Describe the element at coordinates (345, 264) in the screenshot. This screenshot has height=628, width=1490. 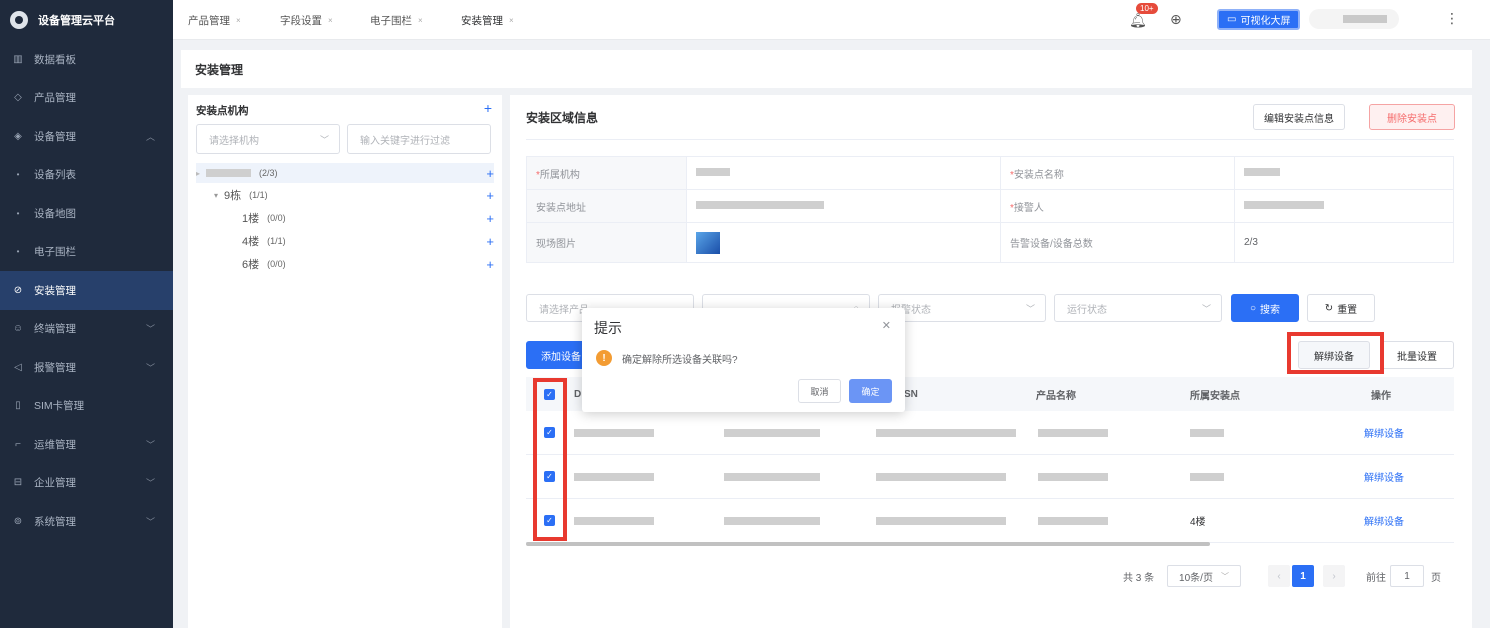
I see `tree-node-floor-6: 6楼 (0/0) +` at that location.